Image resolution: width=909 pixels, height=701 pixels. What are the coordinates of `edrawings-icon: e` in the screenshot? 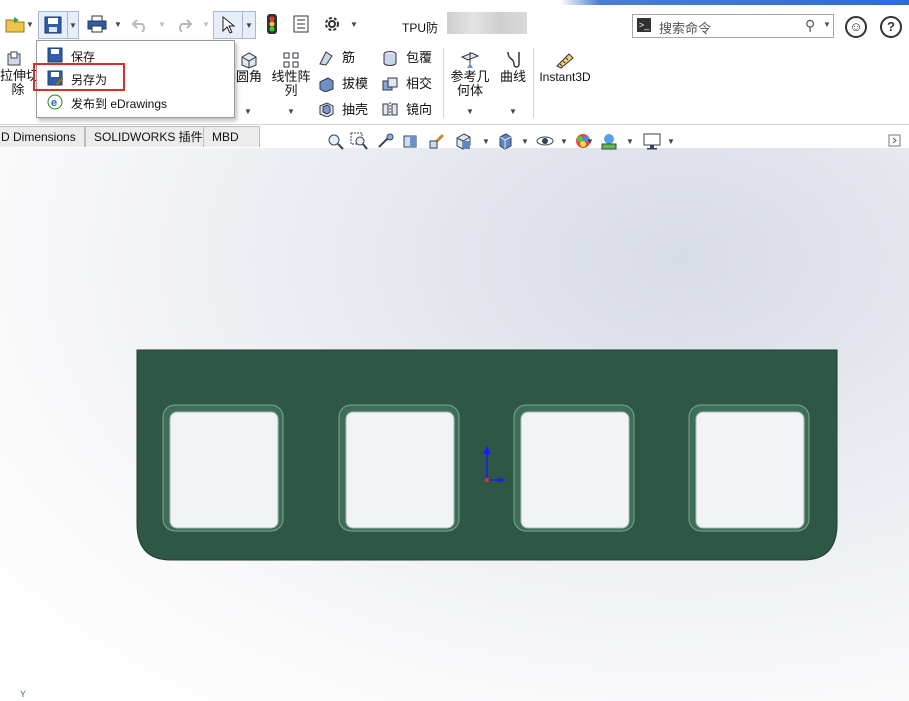 It's located at (55, 102).